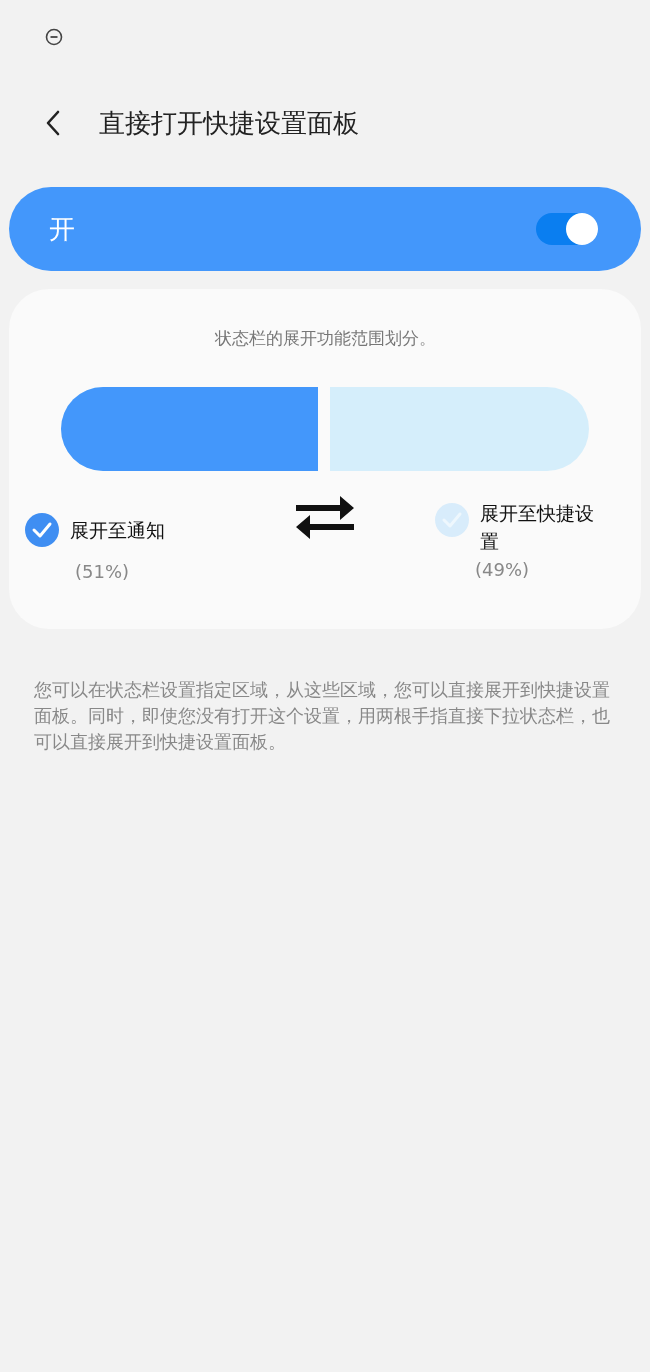 This screenshot has height=1372, width=650. What do you see at coordinates (54, 37) in the screenshot?
I see `do-not-disturb-icon` at bounding box center [54, 37].